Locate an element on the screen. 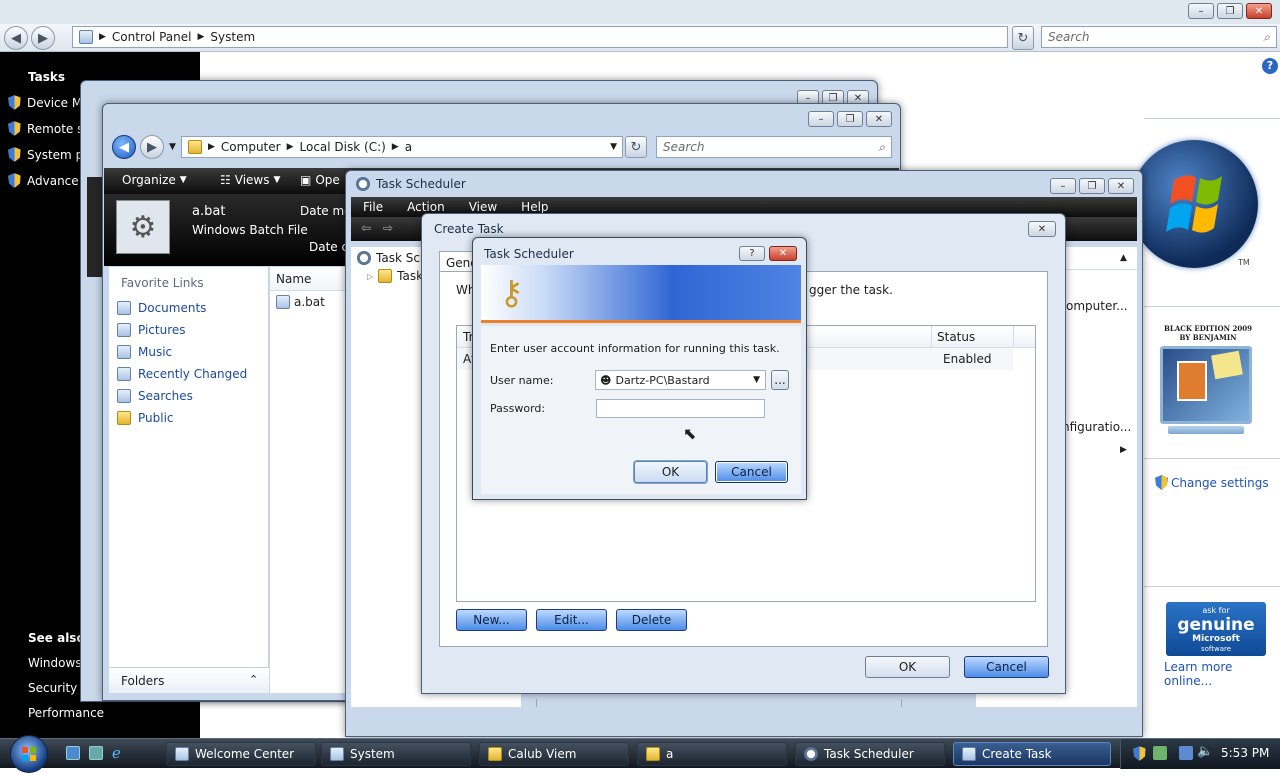 The image size is (1280, 775). menu-help: Help is located at coordinates (534, 207).